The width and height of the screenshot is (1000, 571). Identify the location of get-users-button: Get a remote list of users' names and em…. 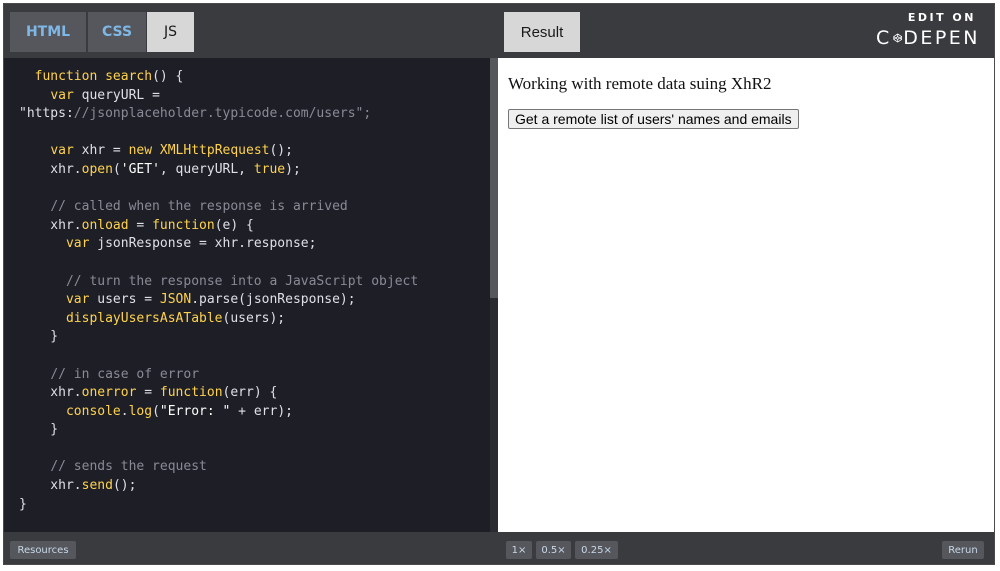
(653, 119).